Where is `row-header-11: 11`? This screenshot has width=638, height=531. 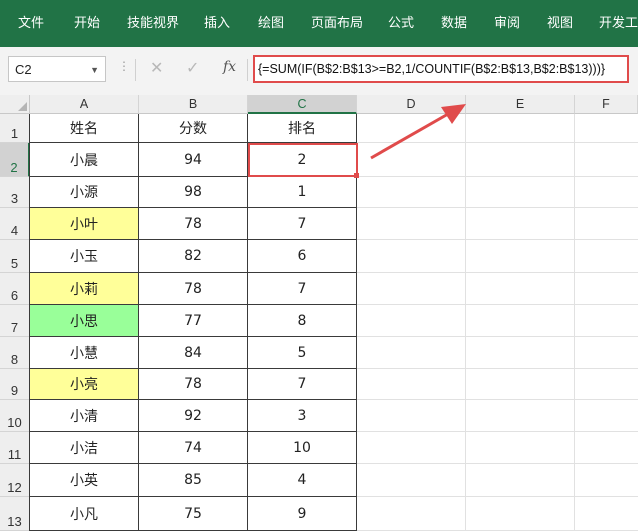 row-header-11: 11 is located at coordinates (15, 448).